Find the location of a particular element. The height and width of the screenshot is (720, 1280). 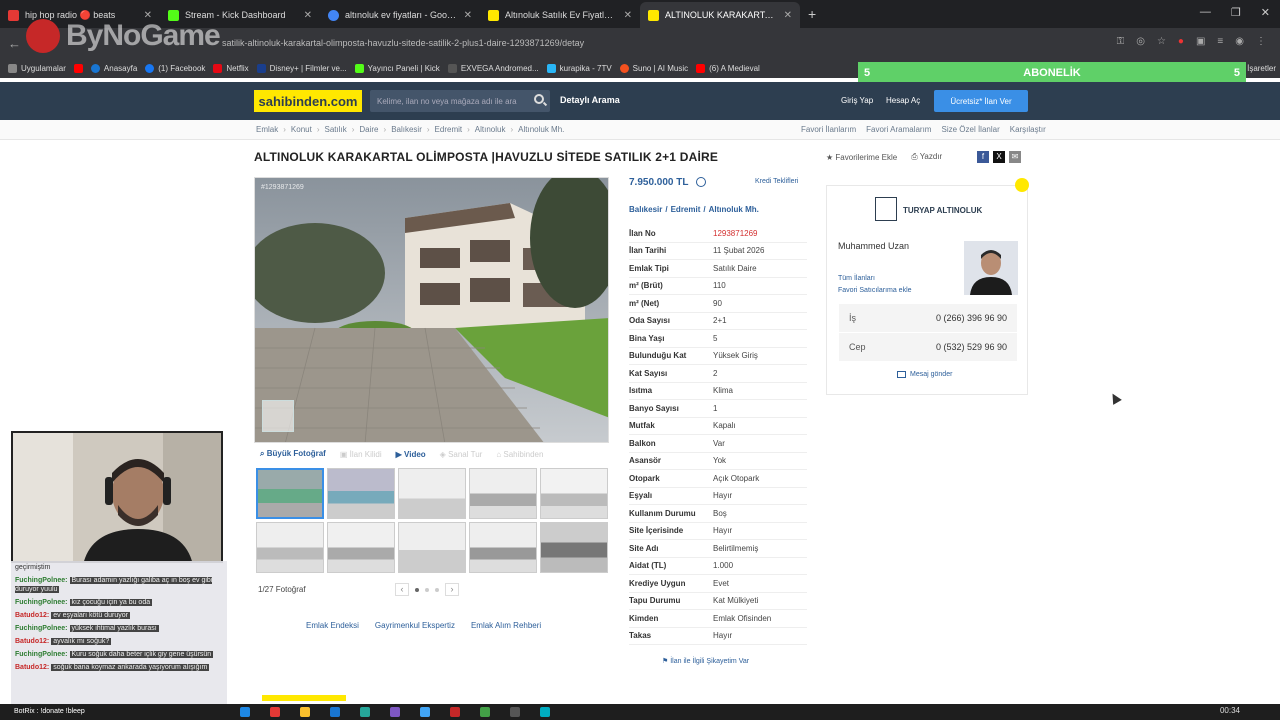

site-logo: sahibinden.com is located at coordinates (308, 101).